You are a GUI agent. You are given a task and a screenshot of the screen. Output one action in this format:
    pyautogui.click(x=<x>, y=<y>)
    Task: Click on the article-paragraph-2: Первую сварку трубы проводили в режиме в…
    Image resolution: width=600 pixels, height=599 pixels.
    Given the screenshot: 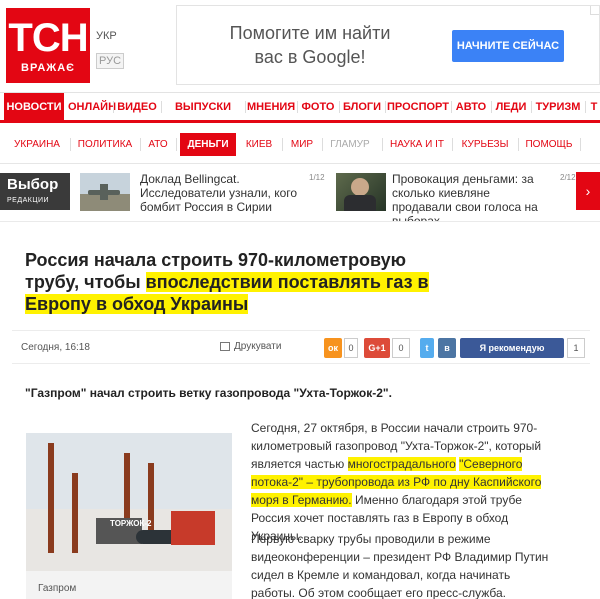 What is the action you would take?
    pyautogui.click(x=400, y=565)
    